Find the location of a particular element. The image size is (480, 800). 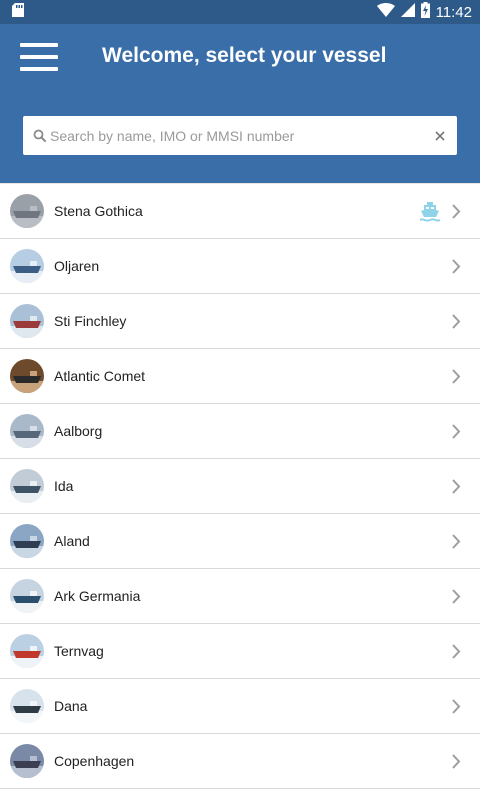

search-box is located at coordinates (240, 135).